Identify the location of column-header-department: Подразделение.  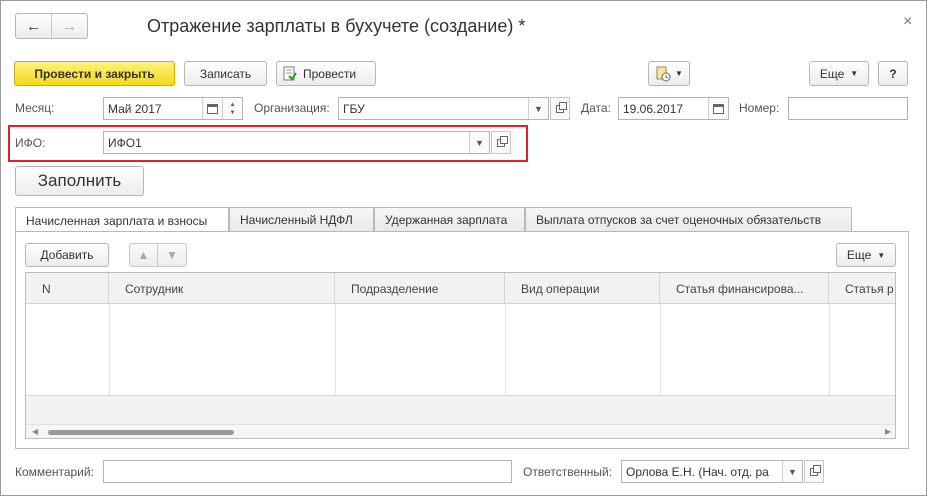
(420, 288).